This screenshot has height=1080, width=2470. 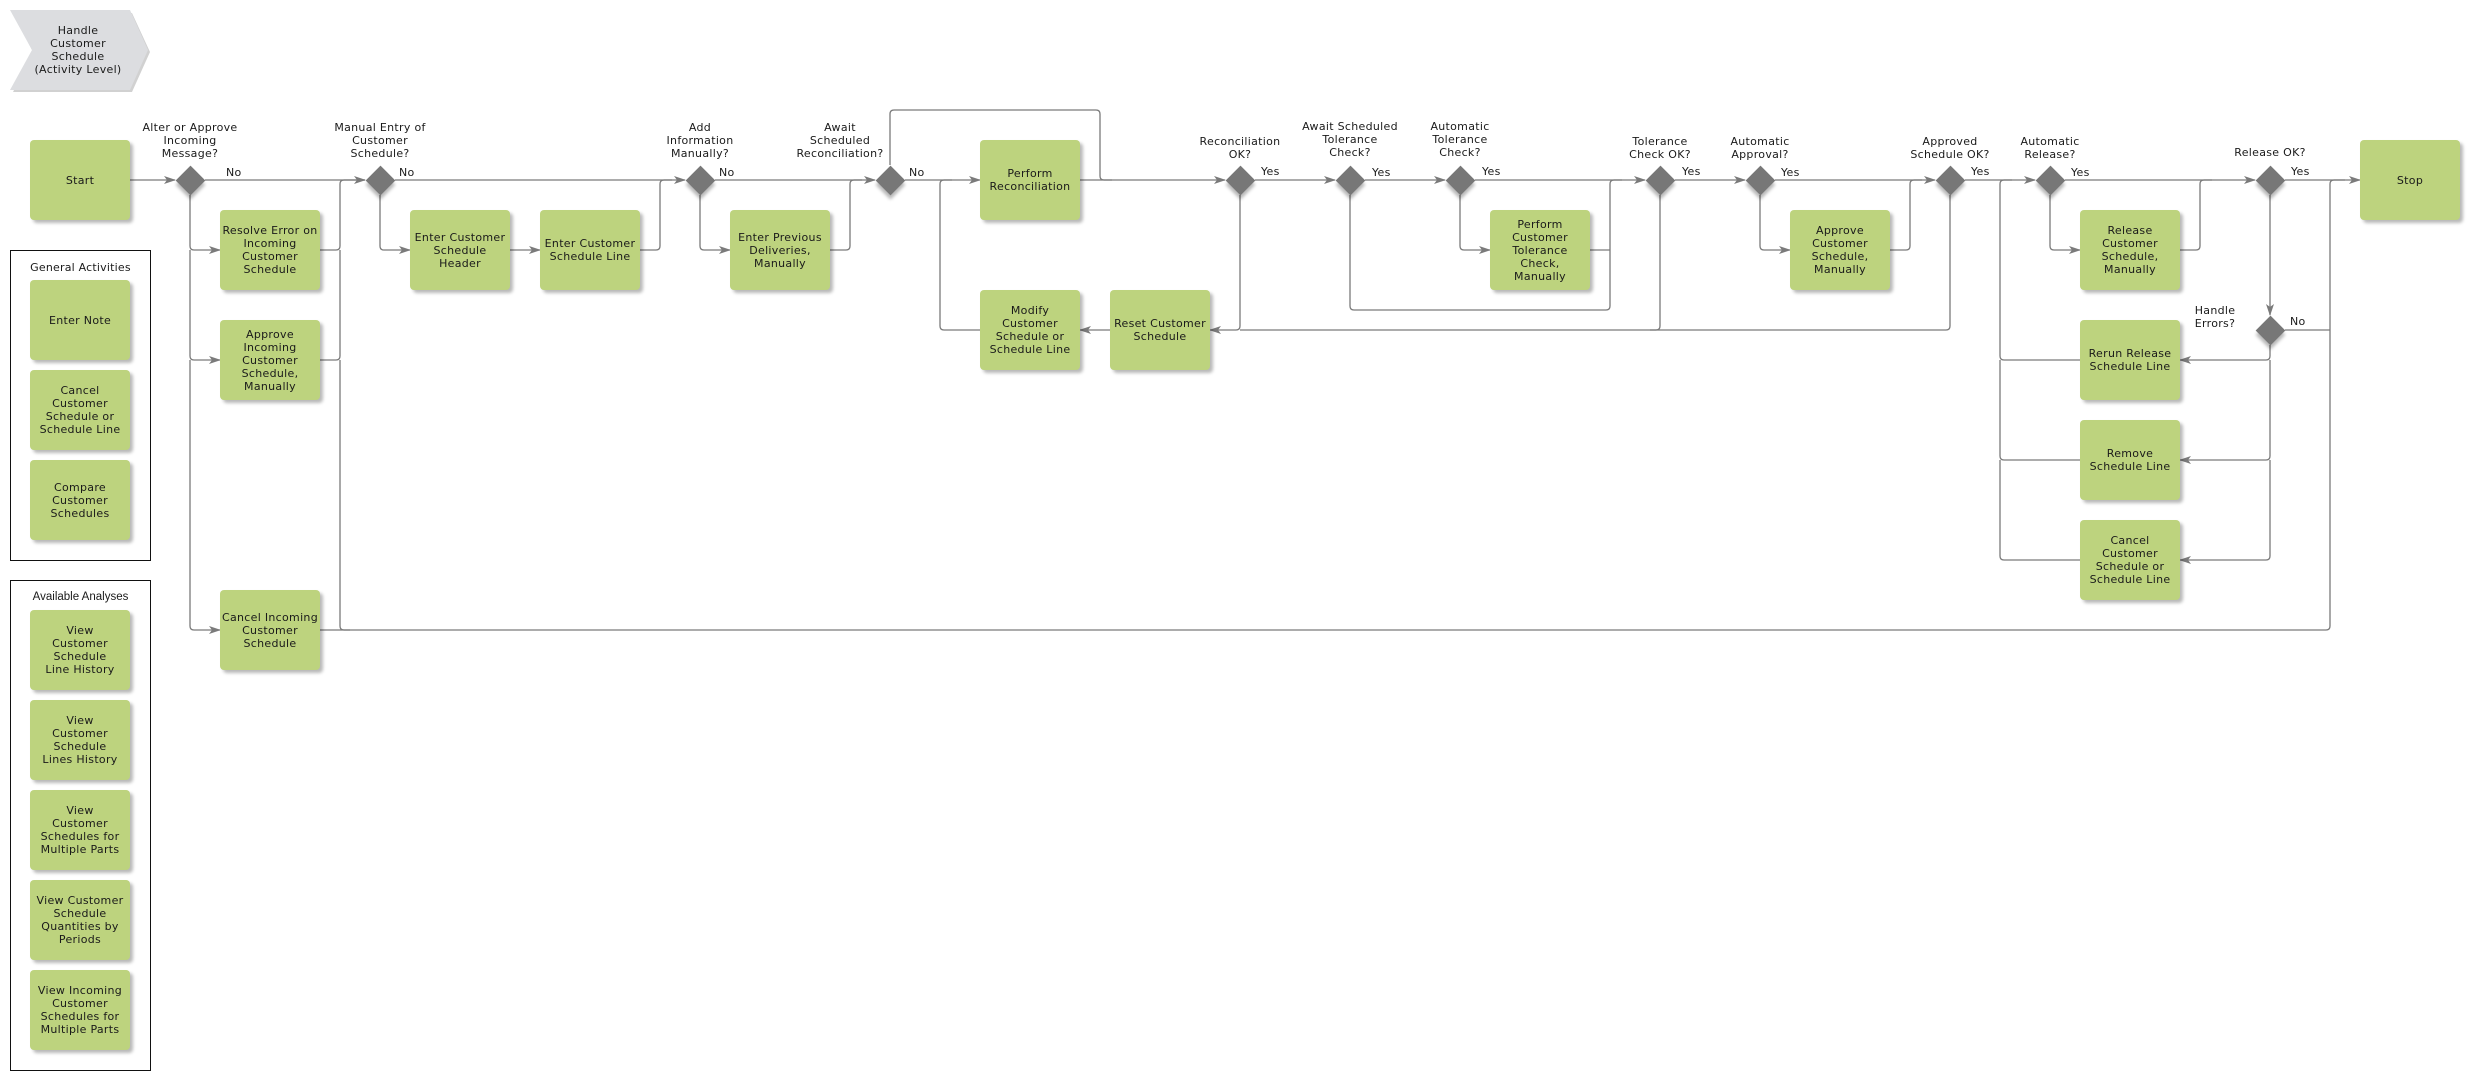 What do you see at coordinates (2215, 317) in the screenshot?
I see `decision-question: Handle Errors?` at bounding box center [2215, 317].